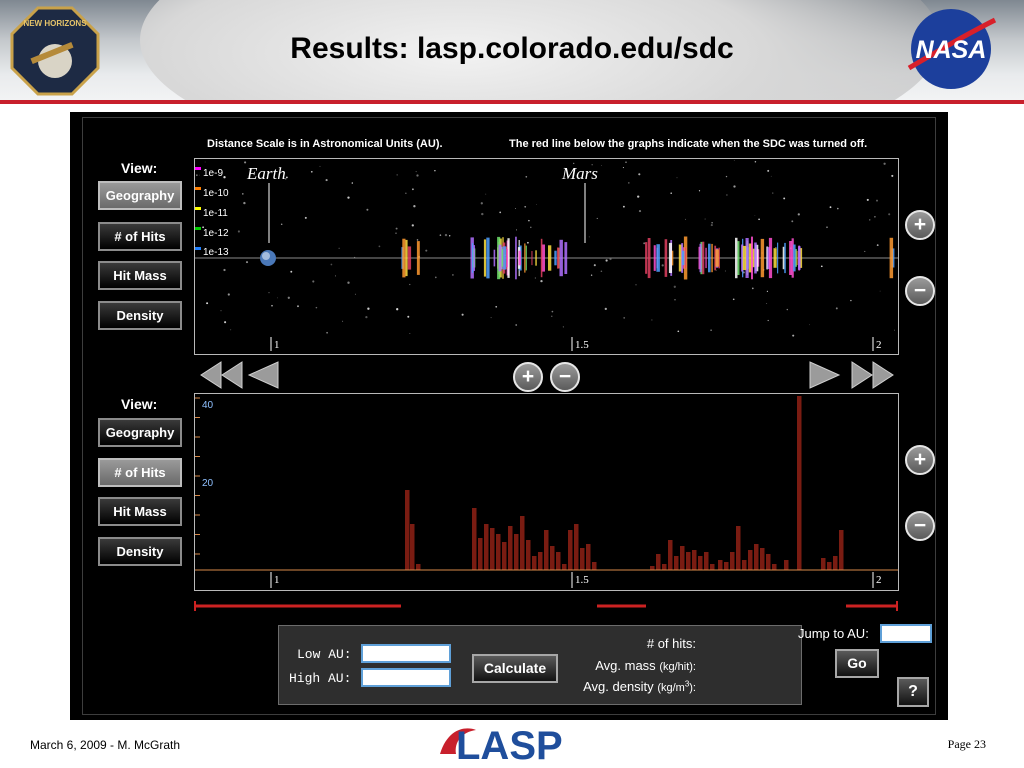  What do you see at coordinates (263, 375) in the screenshot?
I see `step-back-icon` at bounding box center [263, 375].